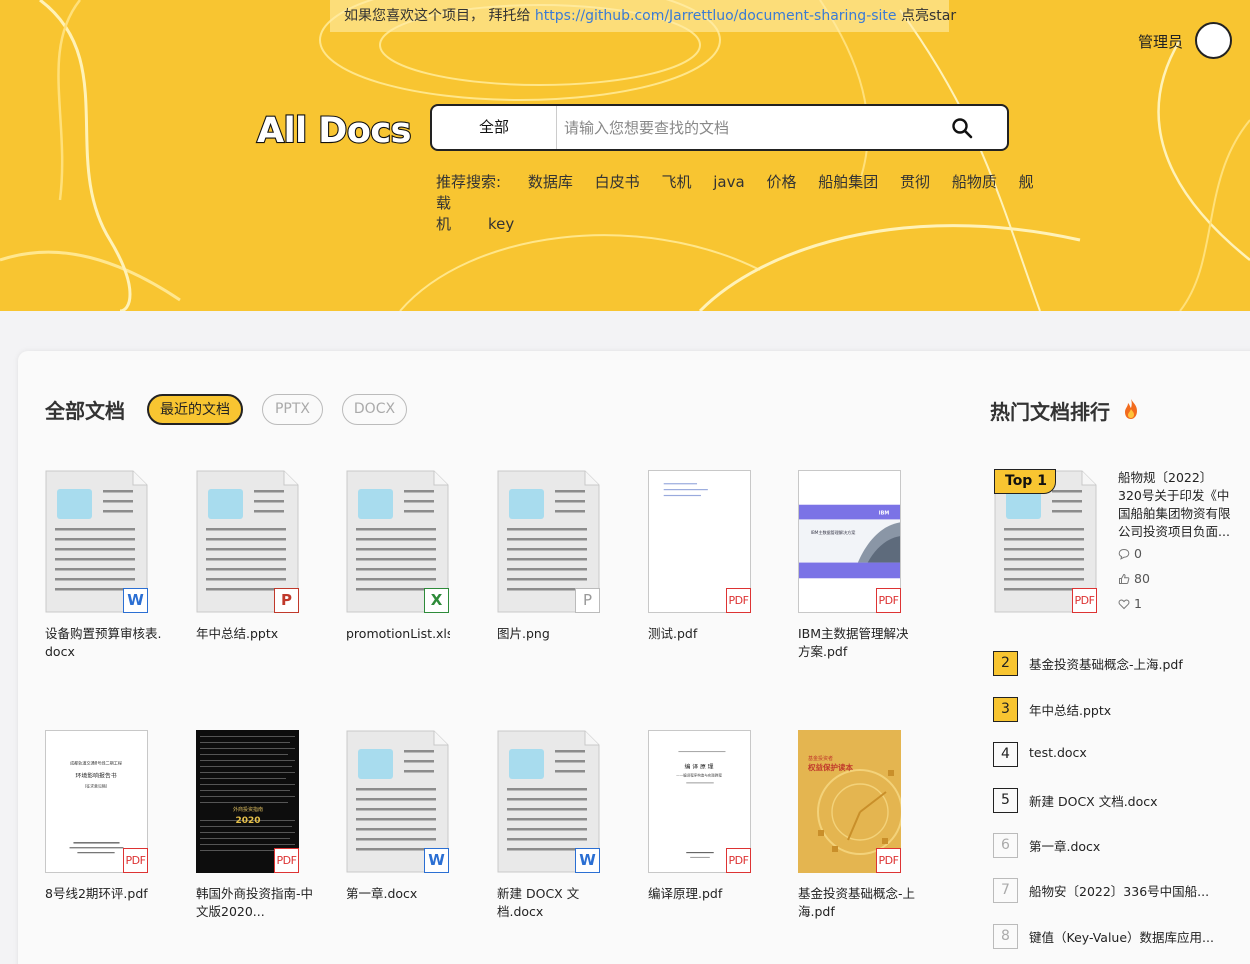 The height and width of the screenshot is (964, 1250). What do you see at coordinates (374, 409) in the screenshot?
I see `filter-docx: DOCX` at bounding box center [374, 409].